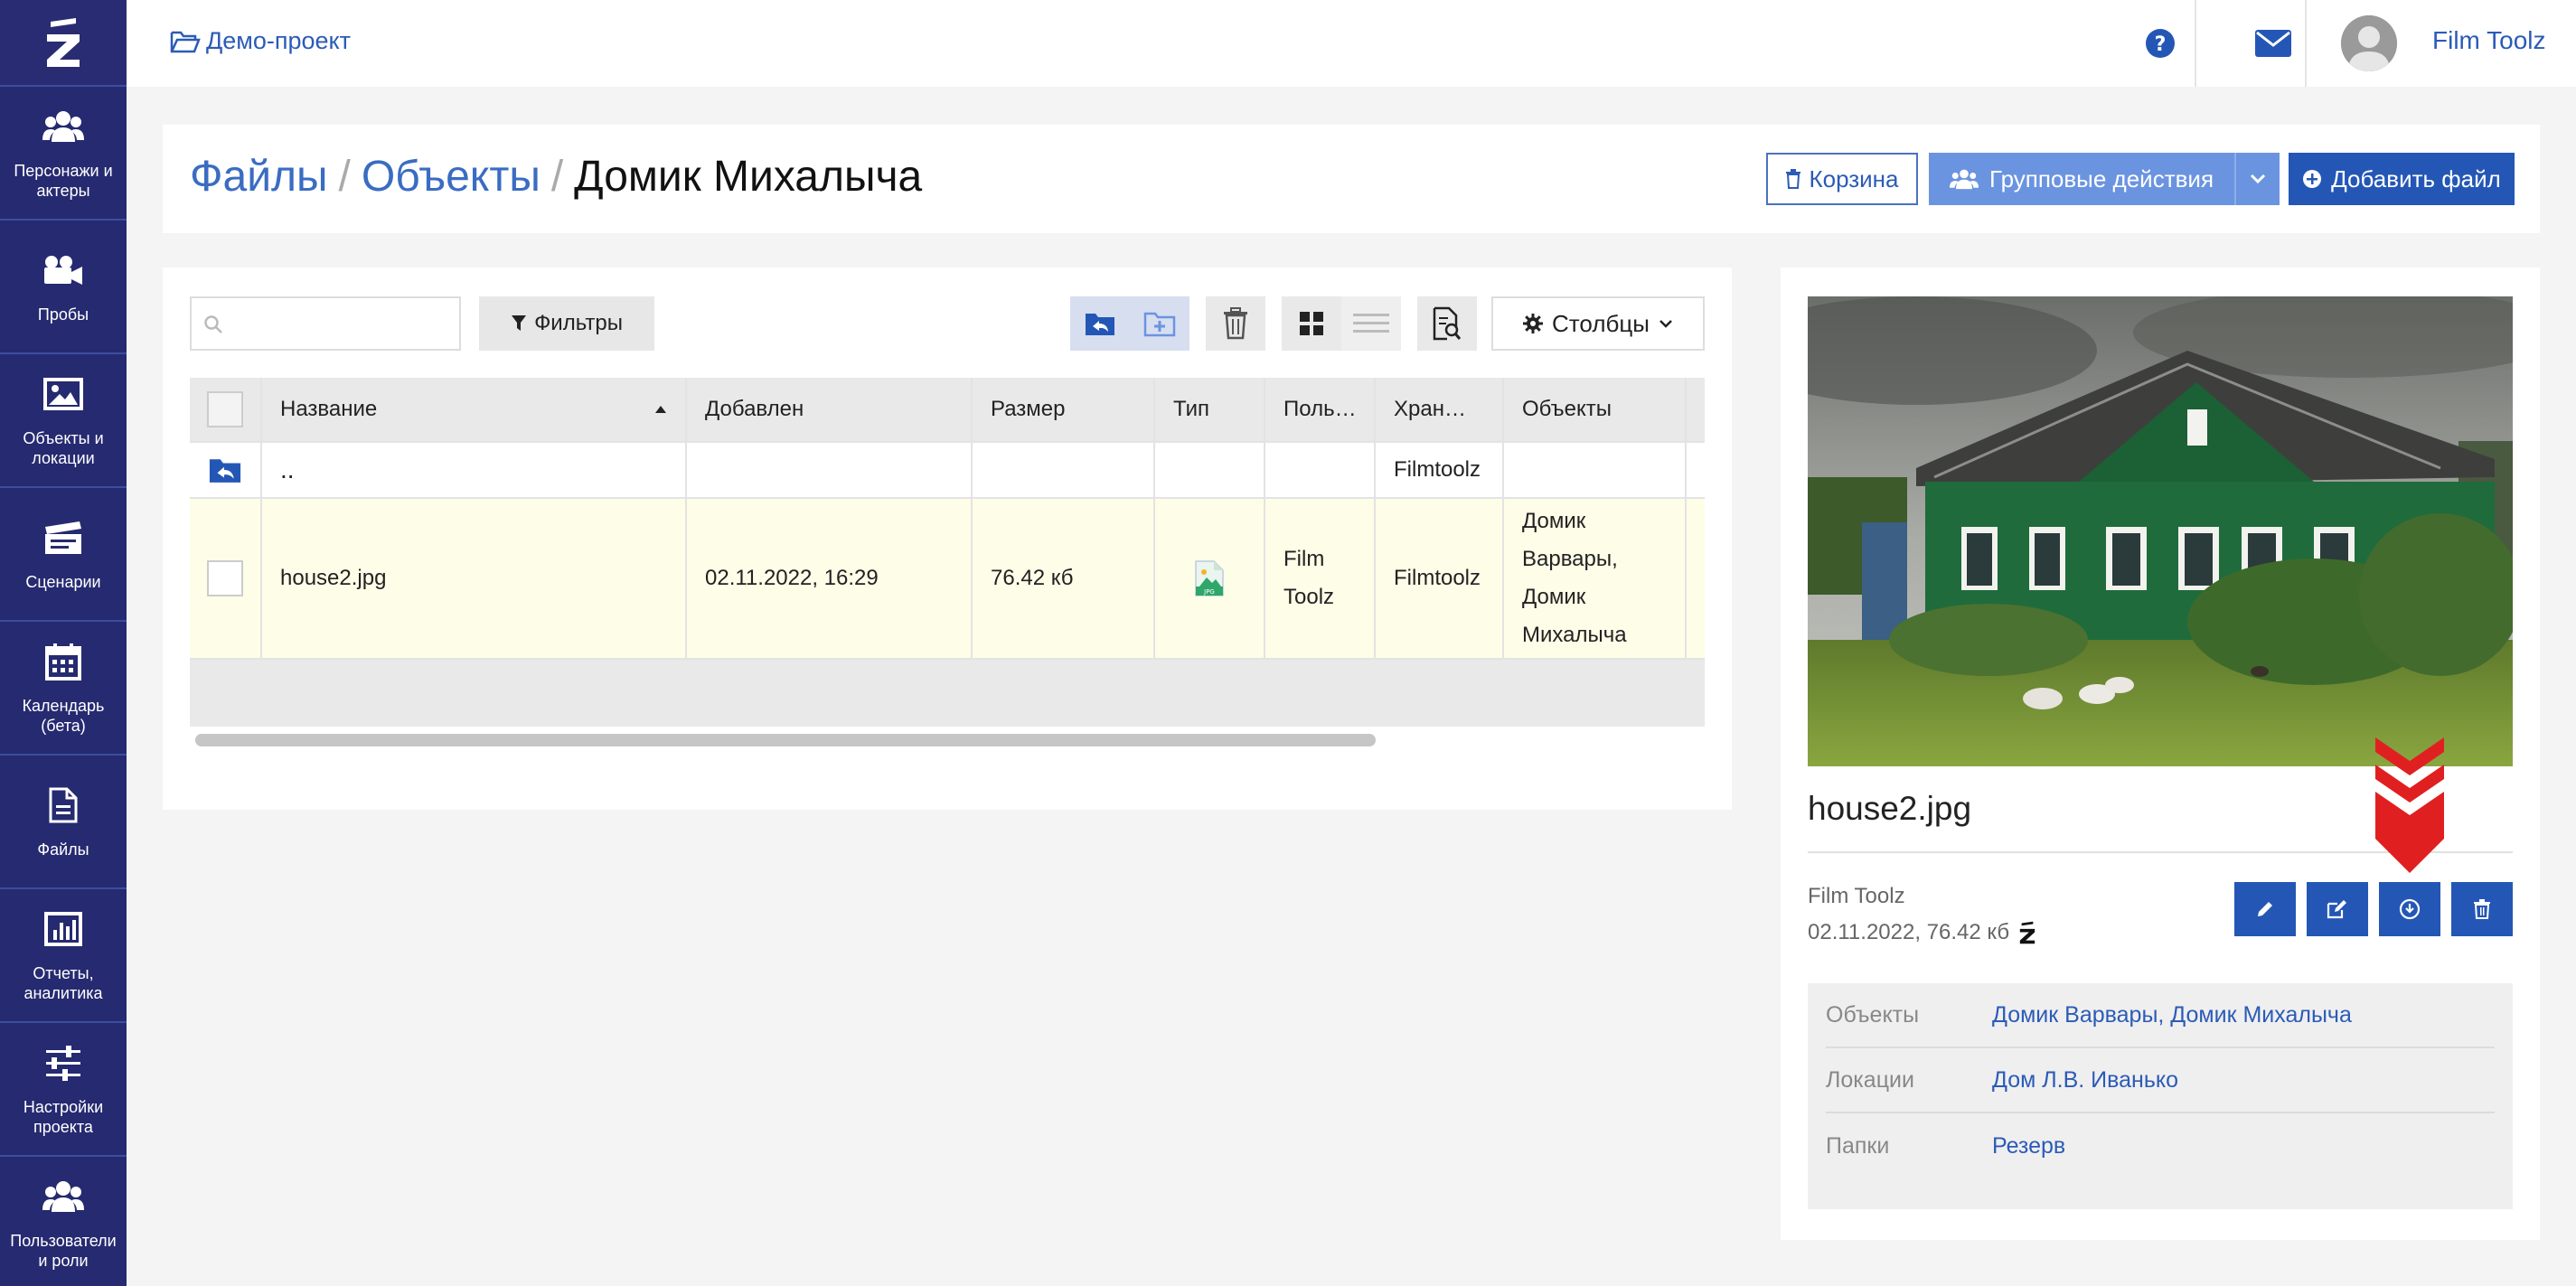 Image resolution: width=2576 pixels, height=1286 pixels. What do you see at coordinates (2410, 805) in the screenshot?
I see `highlight-arrow-icon` at bounding box center [2410, 805].